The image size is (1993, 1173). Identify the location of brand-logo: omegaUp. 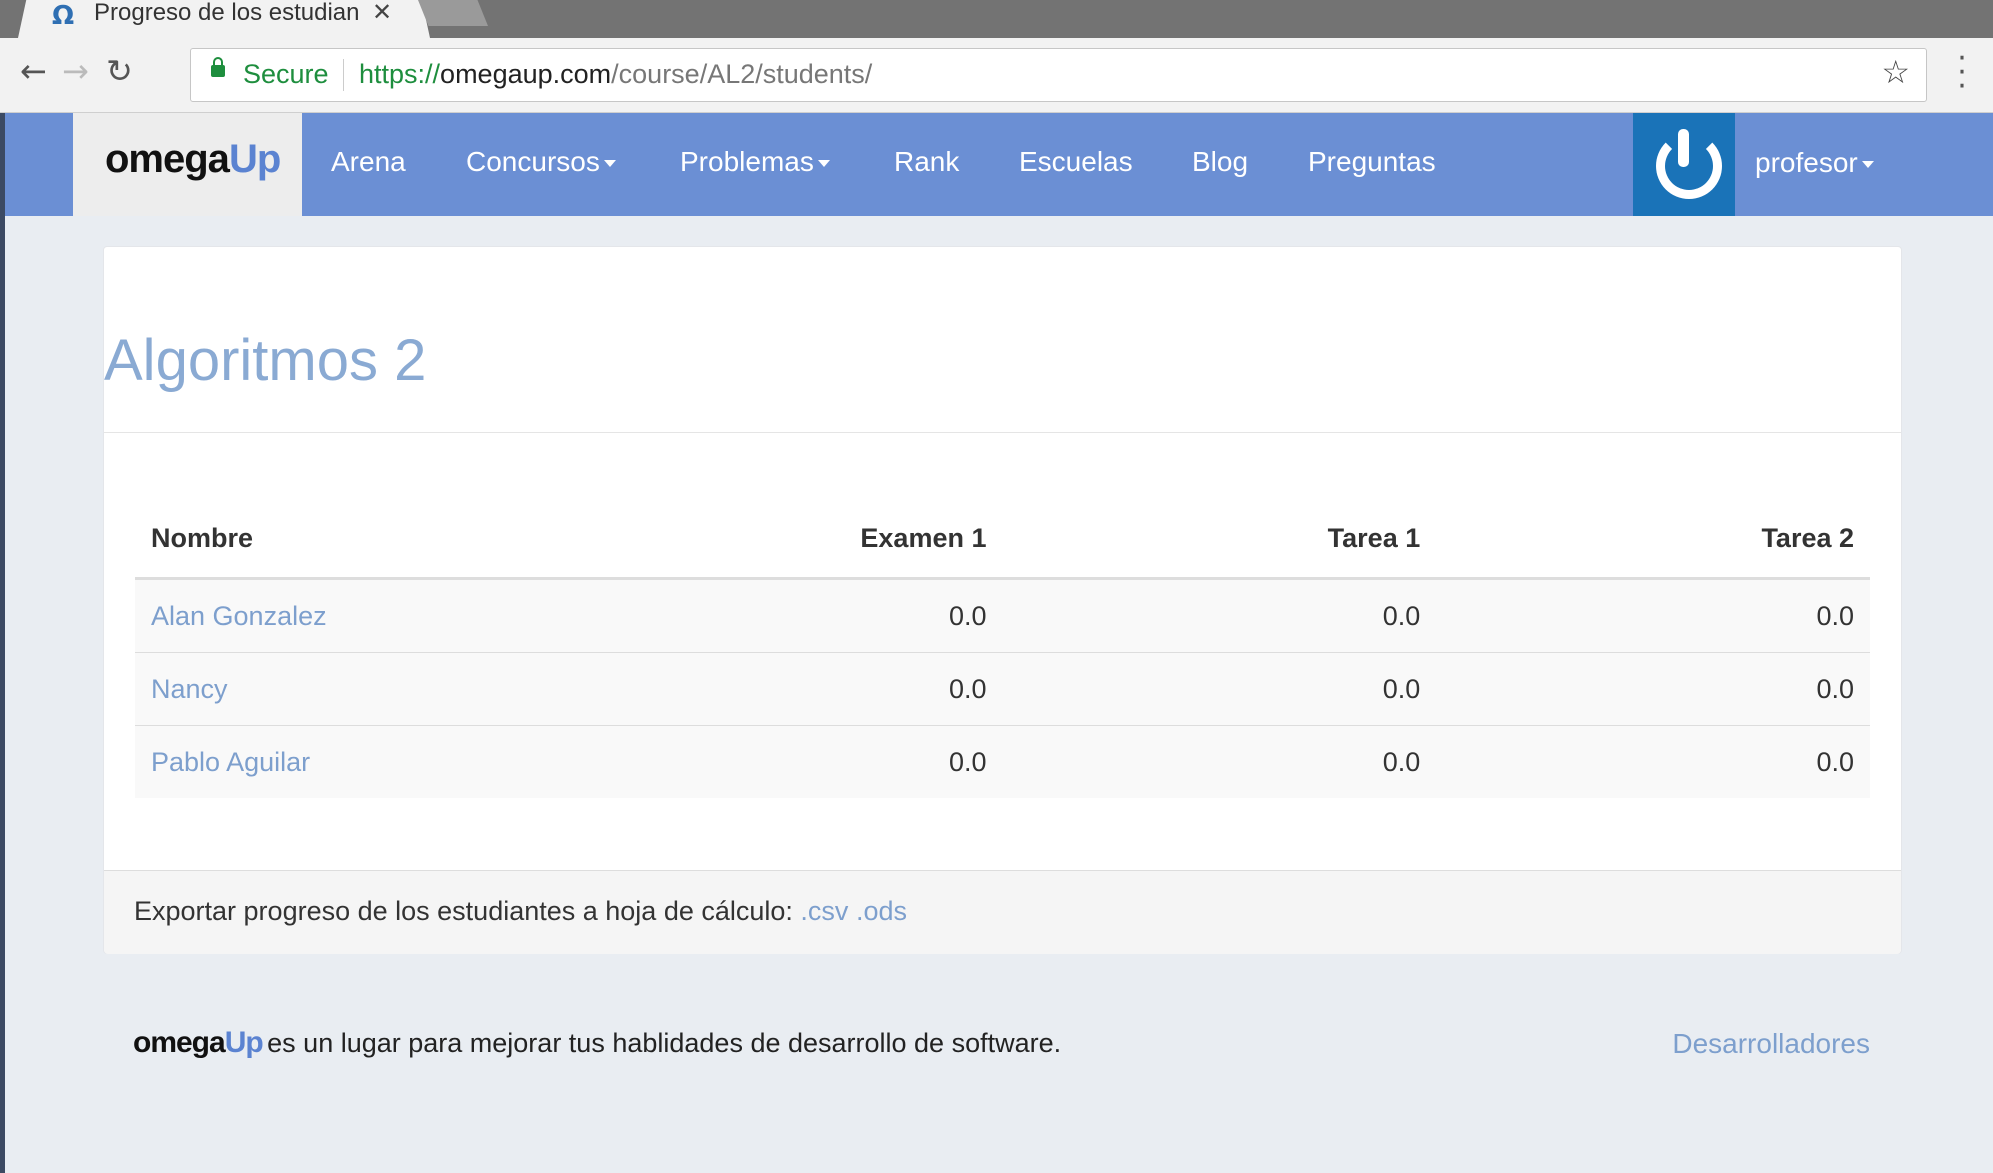
(187, 164).